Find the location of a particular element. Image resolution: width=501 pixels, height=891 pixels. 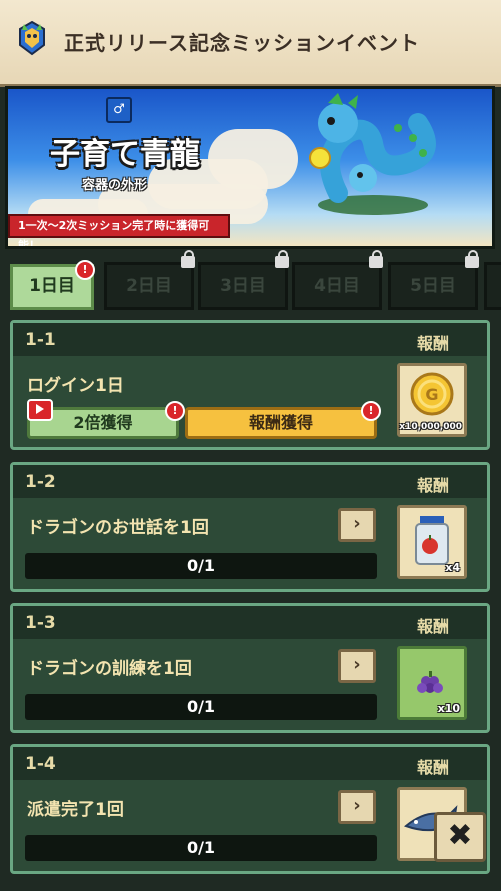

mission-text: ドラゴンのお世話を1回 is located at coordinates (118, 528).